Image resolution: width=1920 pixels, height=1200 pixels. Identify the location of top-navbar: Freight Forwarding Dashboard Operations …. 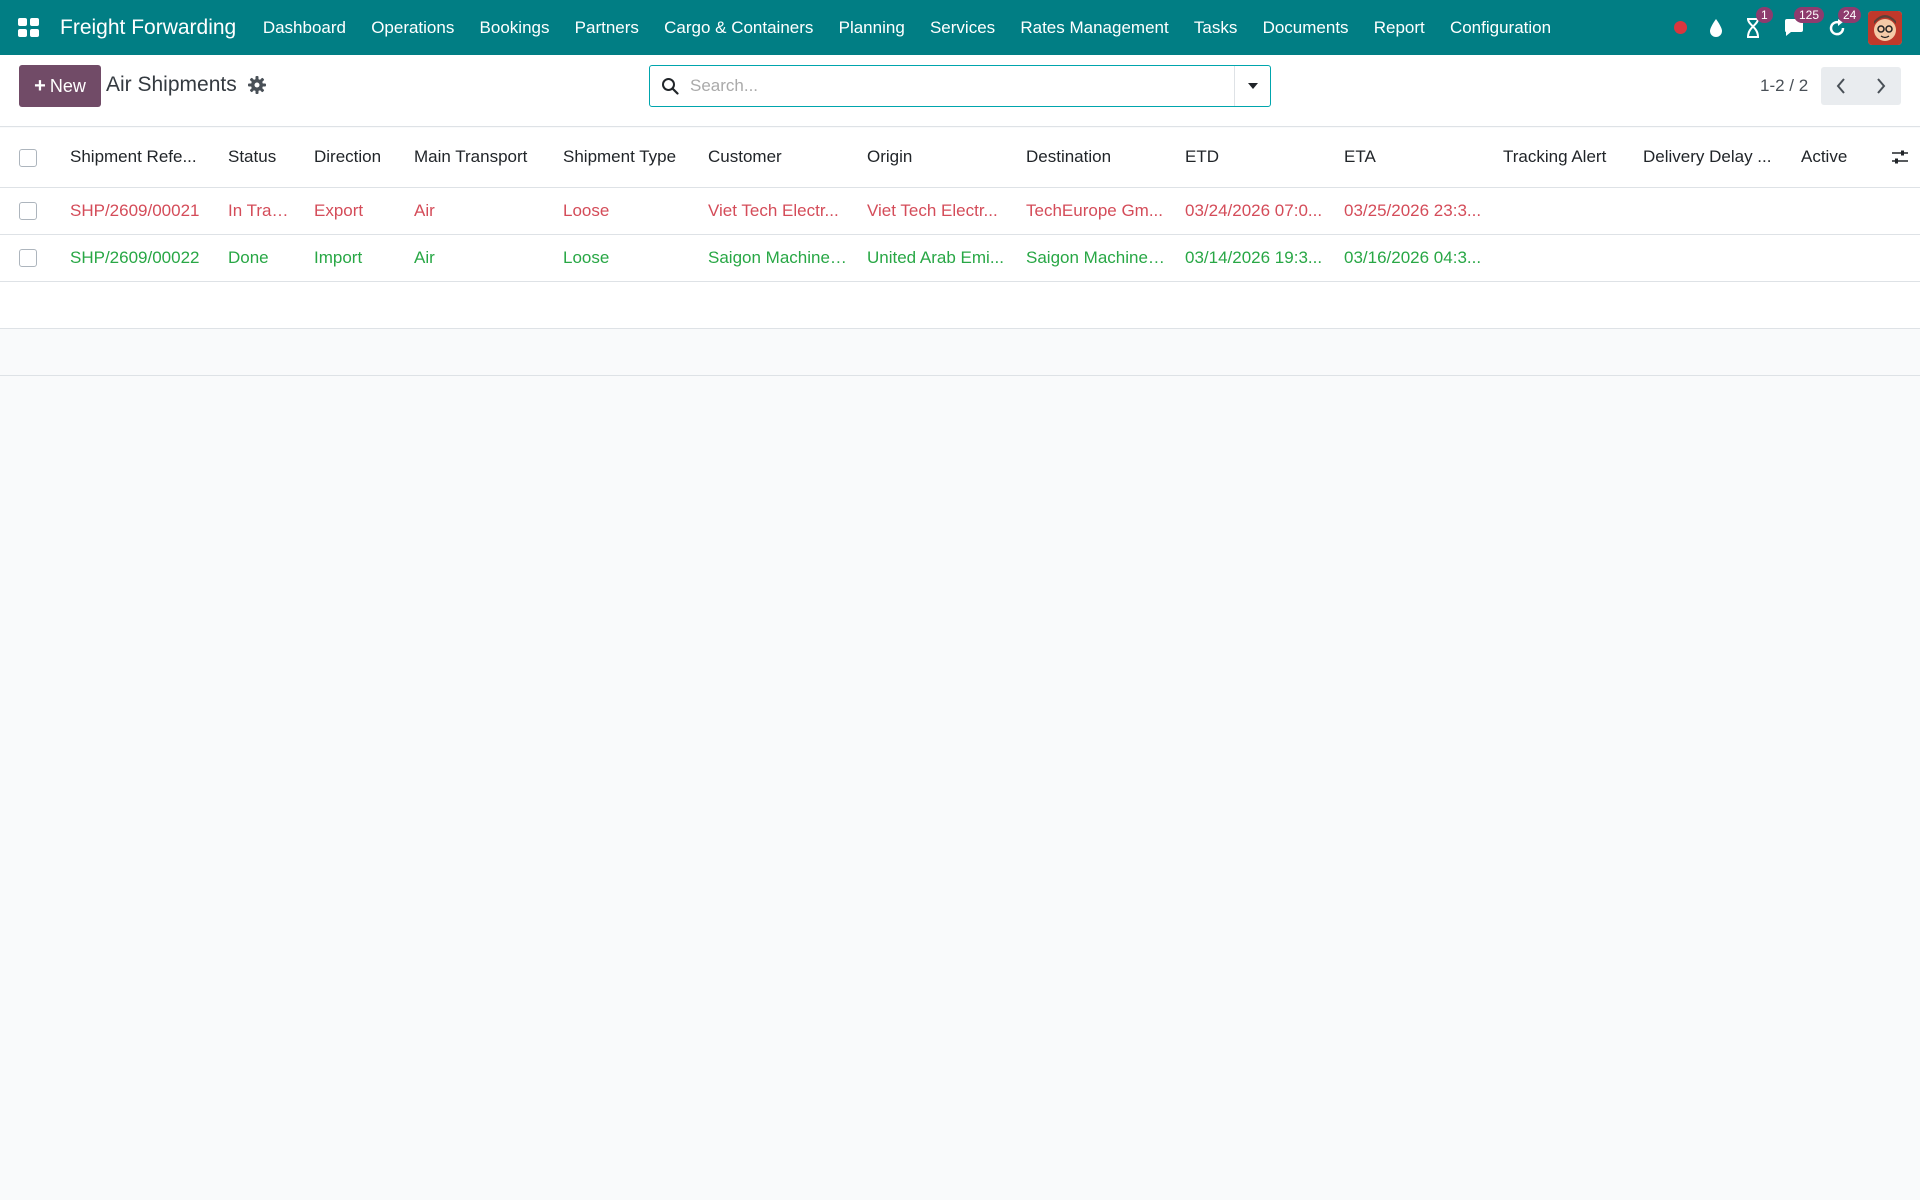
(960, 27).